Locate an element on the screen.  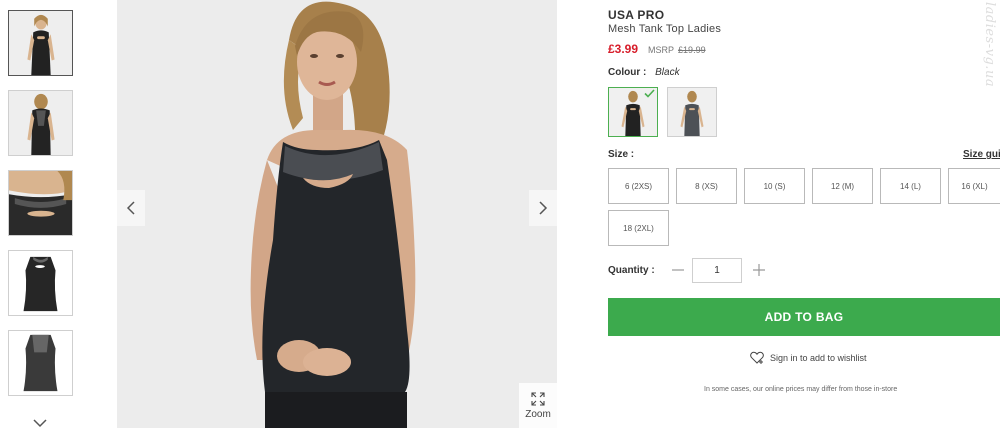
previous-image-button is located at coordinates (131, 208).